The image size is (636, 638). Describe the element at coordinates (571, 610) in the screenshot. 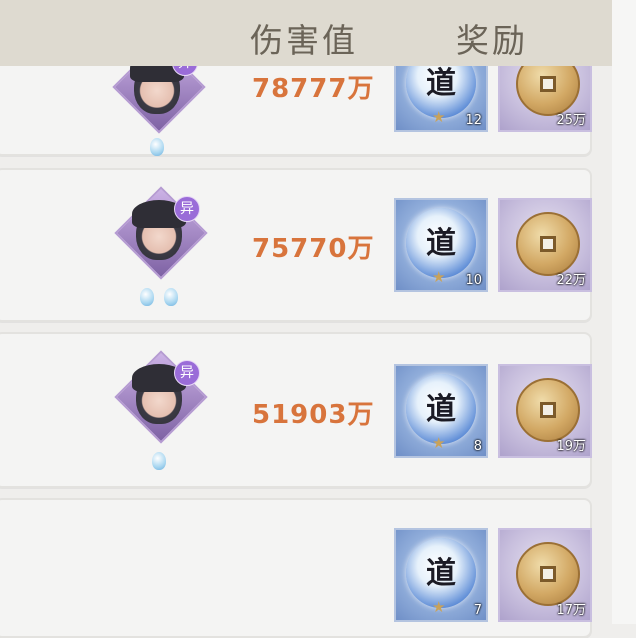

I see `reward-count: 17万` at that location.